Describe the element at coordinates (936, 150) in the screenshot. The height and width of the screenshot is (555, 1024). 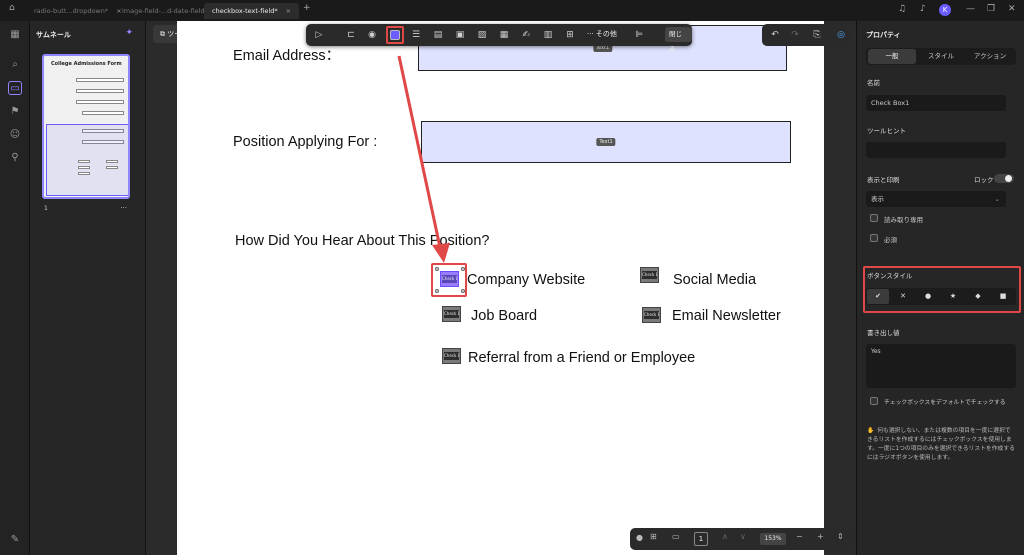
I see `tooltip-input` at that location.